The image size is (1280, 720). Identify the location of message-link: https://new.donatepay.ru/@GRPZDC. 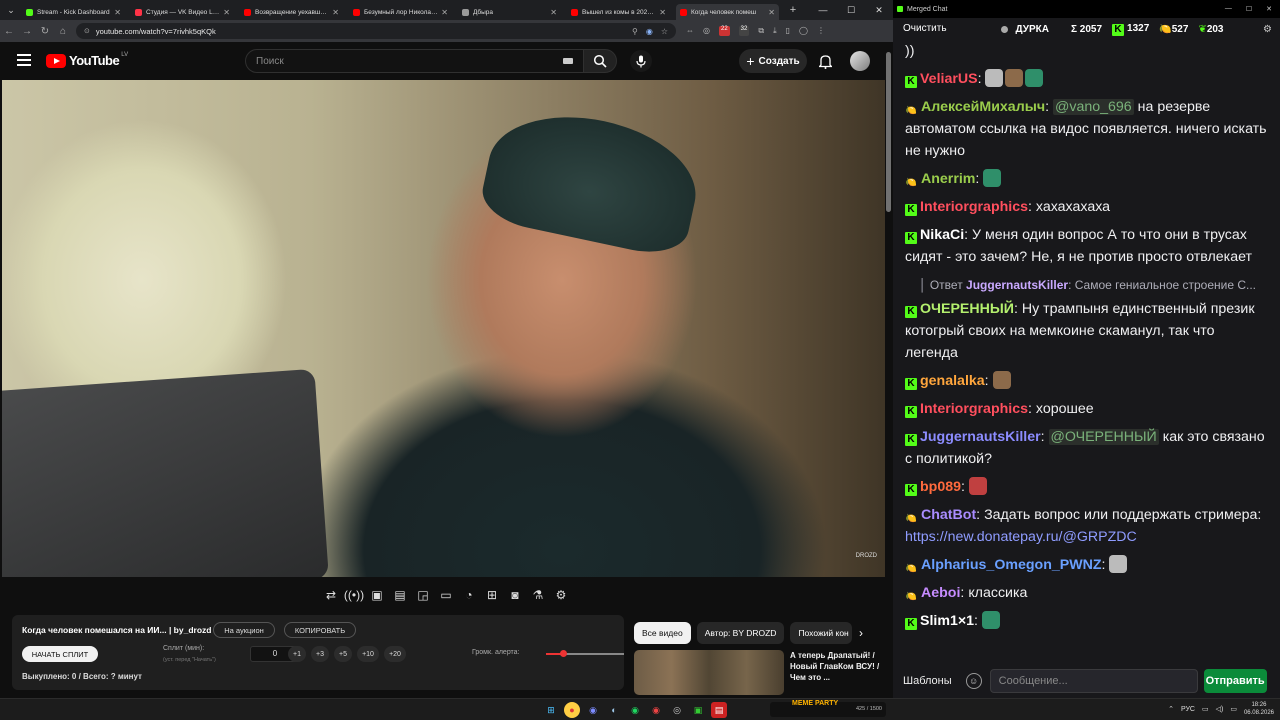
(1021, 537).